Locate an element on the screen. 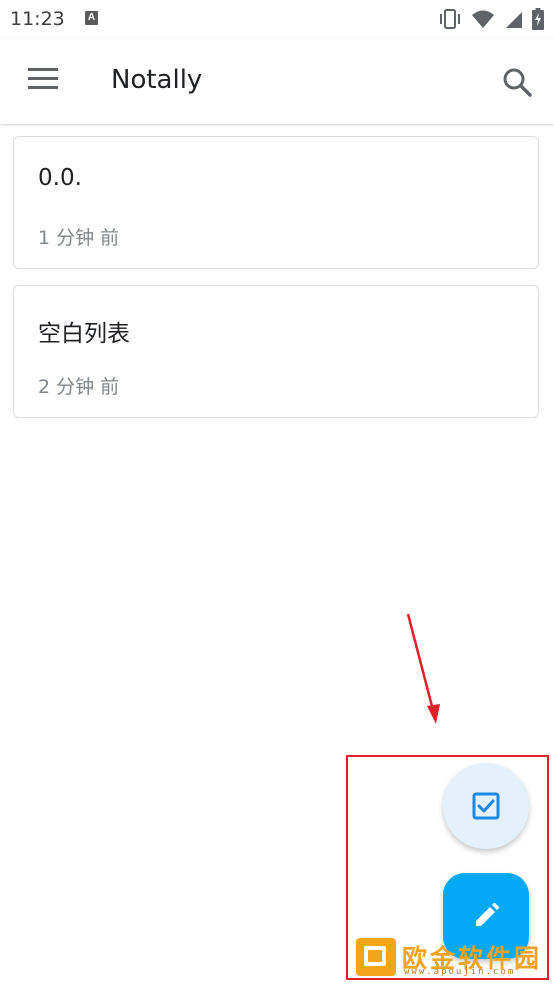 This screenshot has height=984, width=554. wifi-icon is located at coordinates (483, 19).